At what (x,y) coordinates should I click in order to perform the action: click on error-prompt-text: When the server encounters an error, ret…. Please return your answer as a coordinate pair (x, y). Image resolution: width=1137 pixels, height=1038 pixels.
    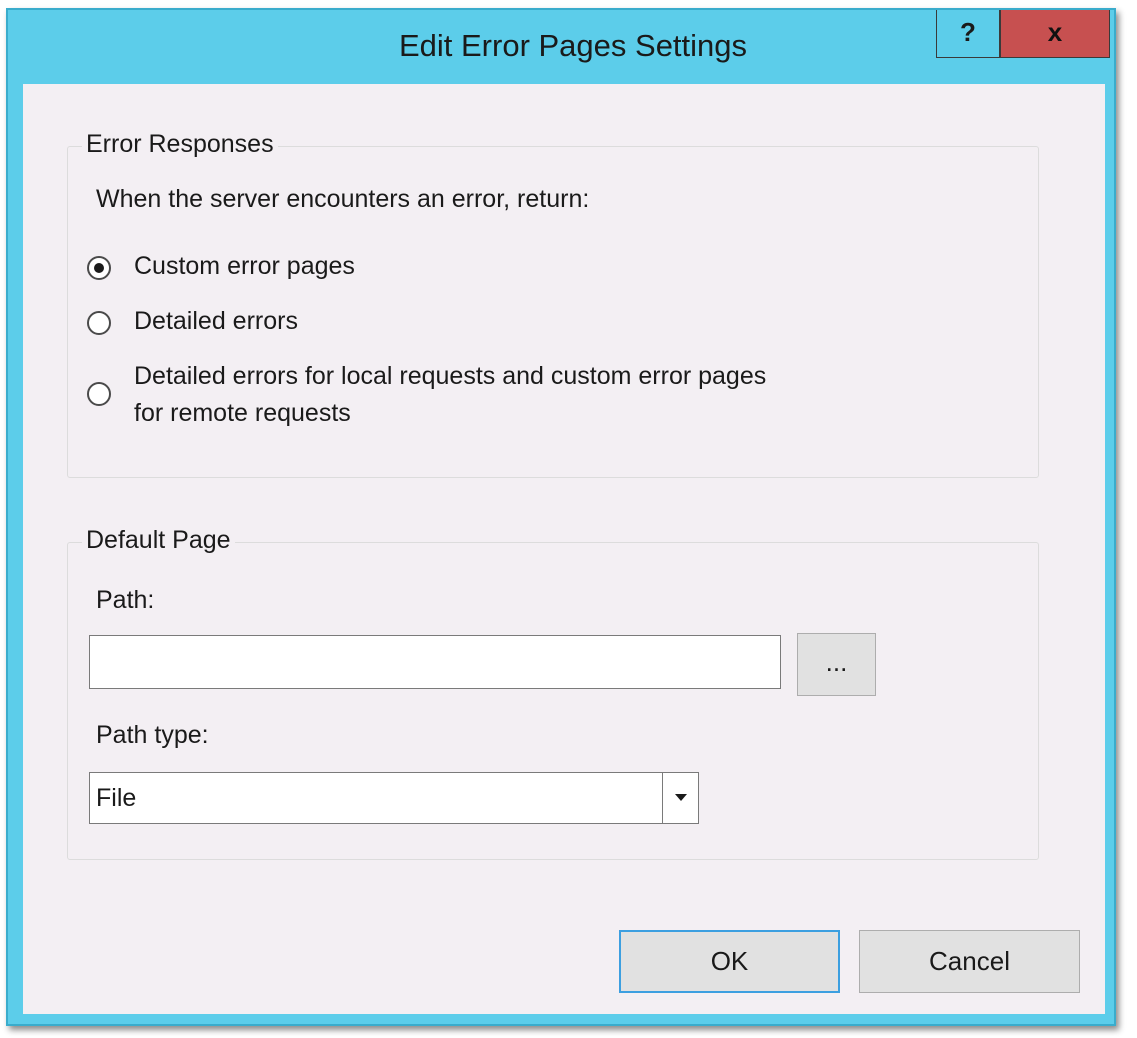
    Looking at the image, I should click on (343, 199).